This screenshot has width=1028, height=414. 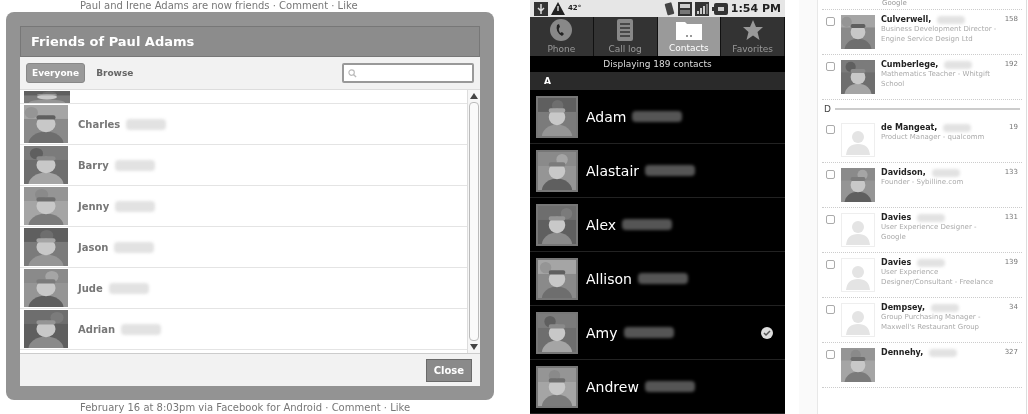 What do you see at coordinates (602, 332) in the screenshot?
I see `contact-name: Amy` at bounding box center [602, 332].